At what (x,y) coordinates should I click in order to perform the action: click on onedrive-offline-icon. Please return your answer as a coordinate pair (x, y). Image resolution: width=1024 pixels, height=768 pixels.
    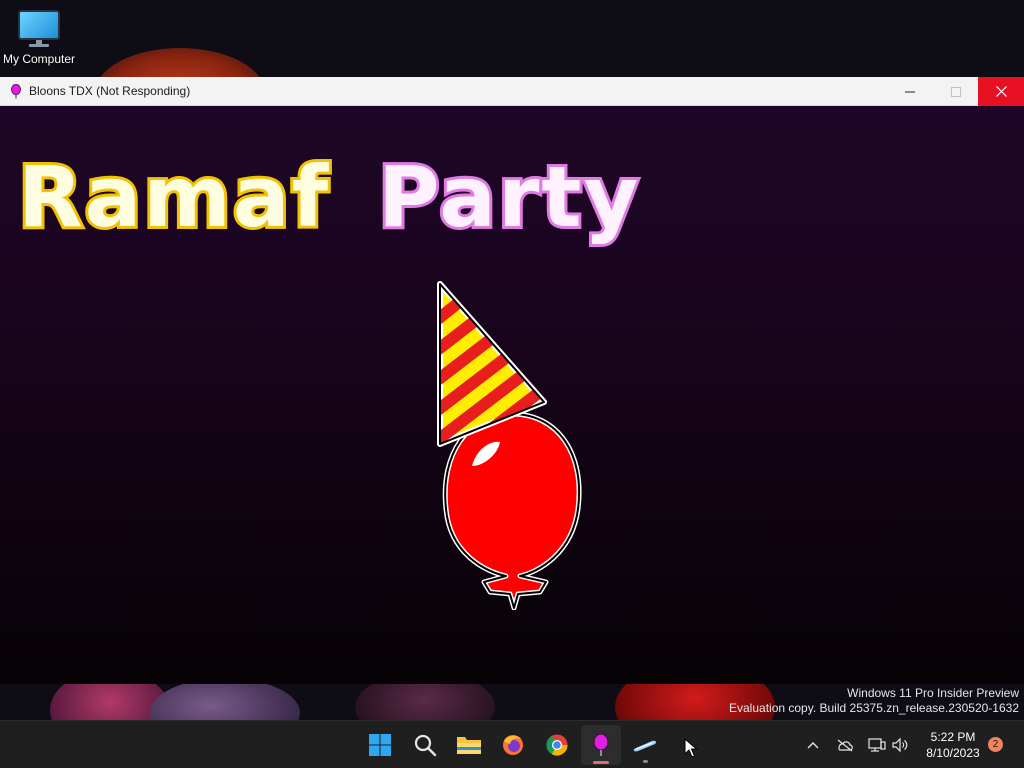
    Looking at the image, I should click on (845, 745).